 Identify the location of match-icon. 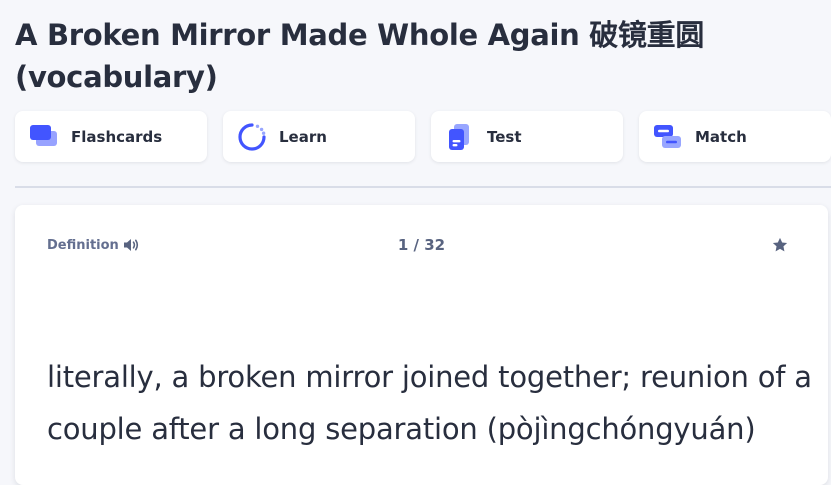
(668, 137).